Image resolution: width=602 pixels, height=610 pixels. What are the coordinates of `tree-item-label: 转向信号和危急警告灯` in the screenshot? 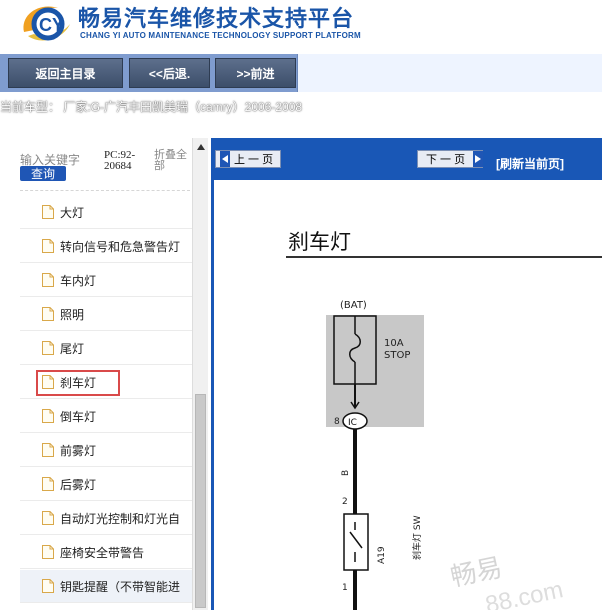 It's located at (120, 246).